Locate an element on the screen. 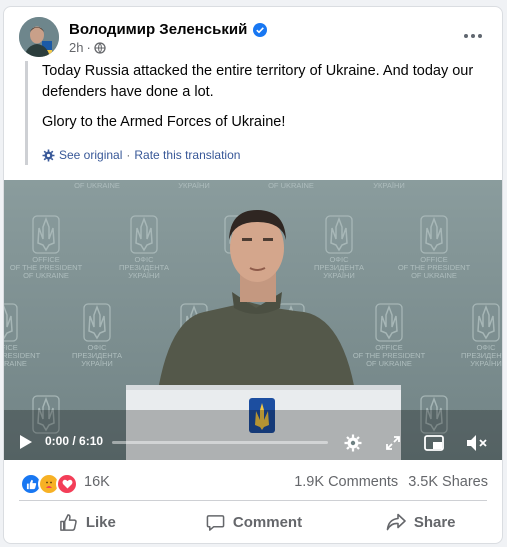  actions-divider is located at coordinates (253, 500).